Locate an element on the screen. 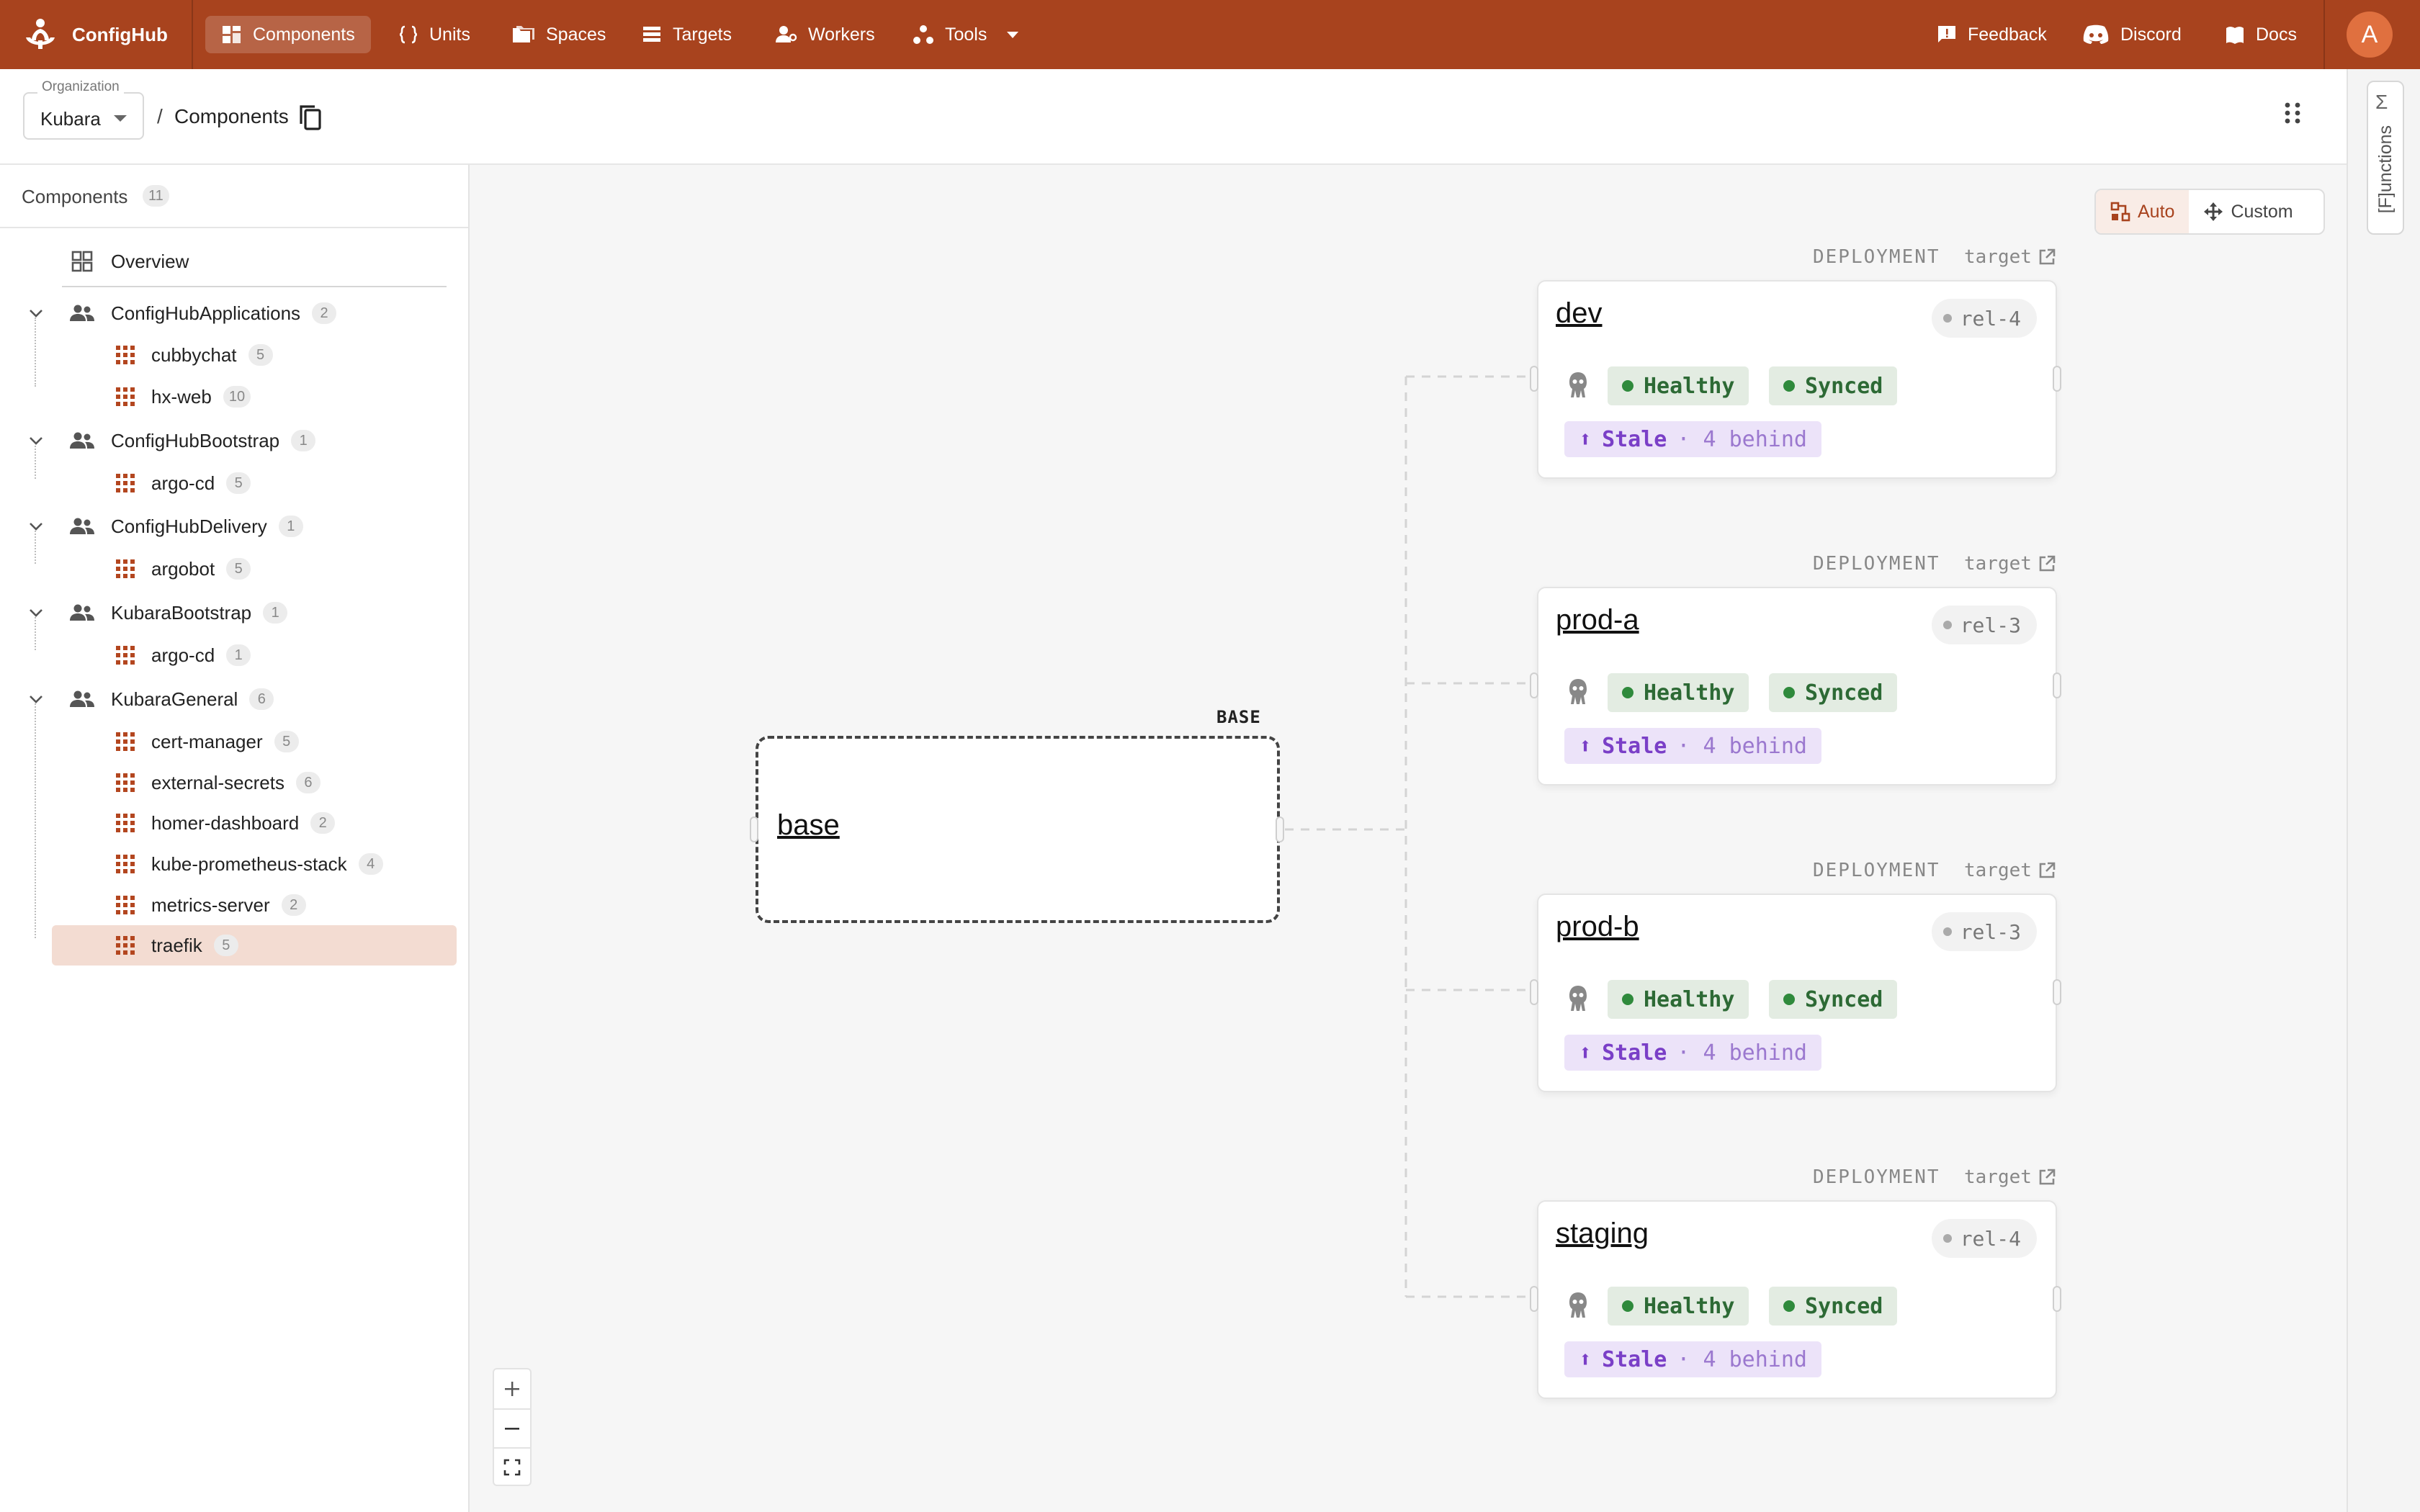  organization-select: Kubara is located at coordinates (83, 116).